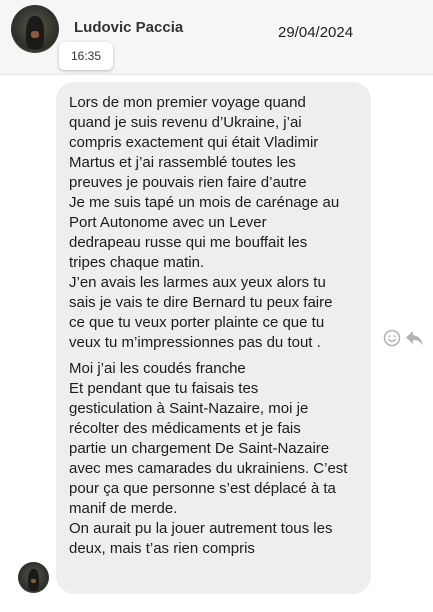 Image resolution: width=433 pixels, height=612 pixels. I want to click on conversation-header: Ludovic Paccia 29/04/2024 16:35, so click(216, 37).